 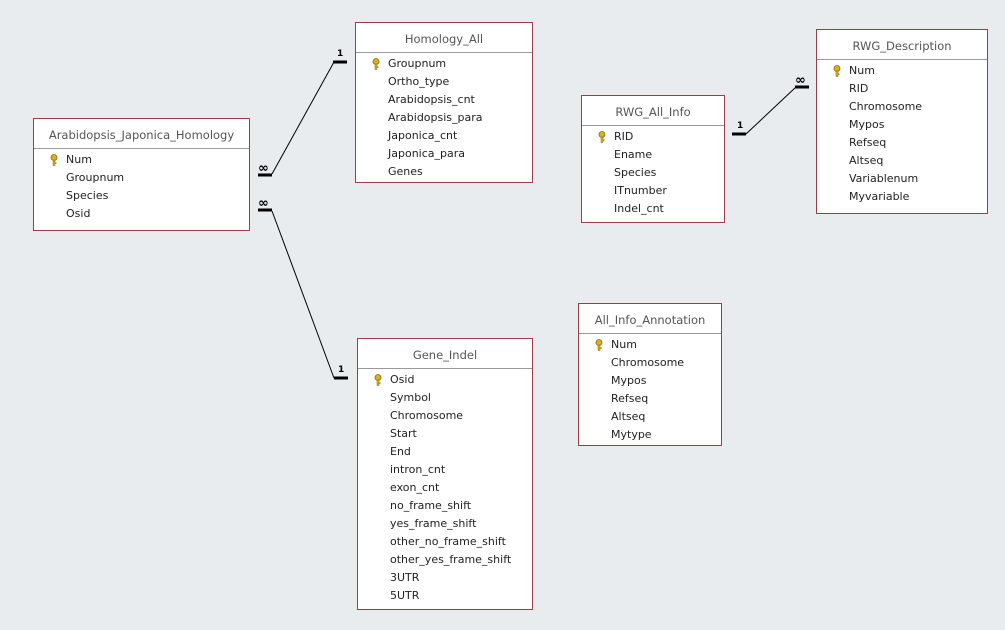 I want to click on field-row: Variablenum, so click(x=902, y=179).